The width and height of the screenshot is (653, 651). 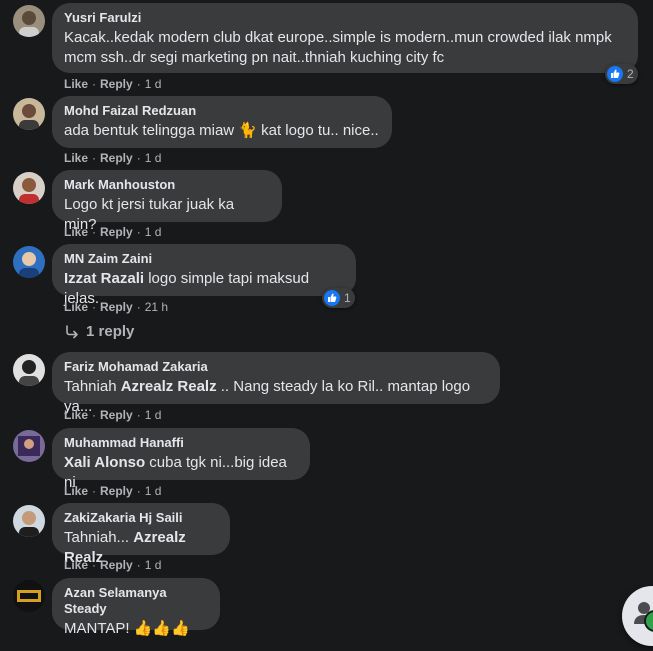 I want to click on comment-actions: Like · Reply · 21 h, so click(x=116, y=307).